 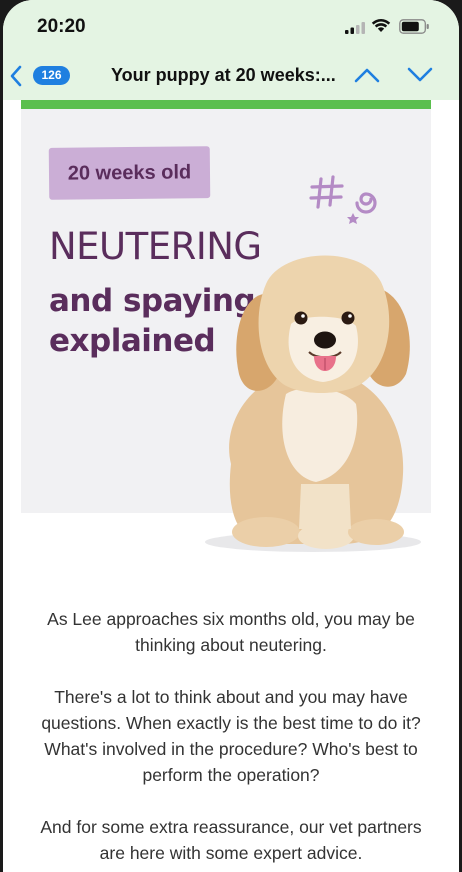 What do you see at coordinates (355, 28) in the screenshot?
I see `signal-icon` at bounding box center [355, 28].